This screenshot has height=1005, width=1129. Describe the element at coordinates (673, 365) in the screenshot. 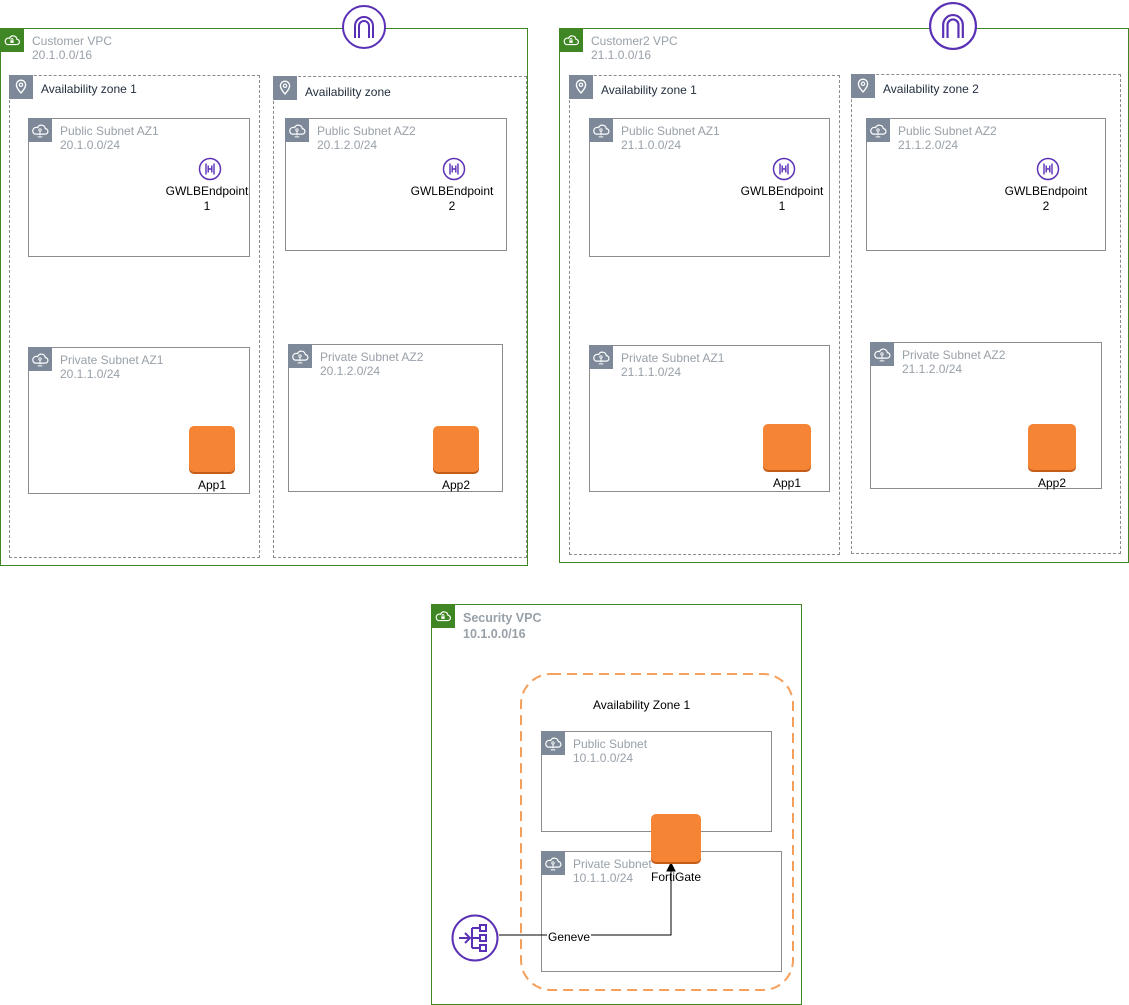

I see `subnet-label: Private Subnet AZ1 21.1.1.0/24` at that location.